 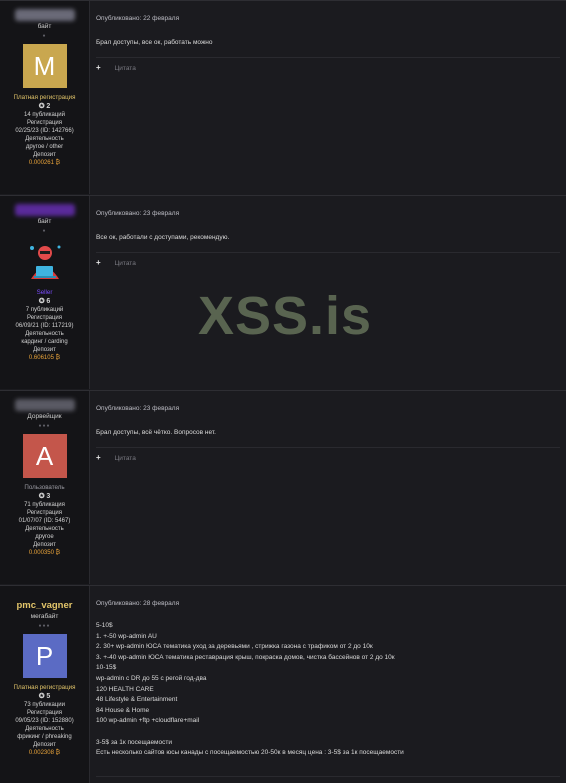 I want to click on username: pmc_vagner, so click(x=44, y=606).